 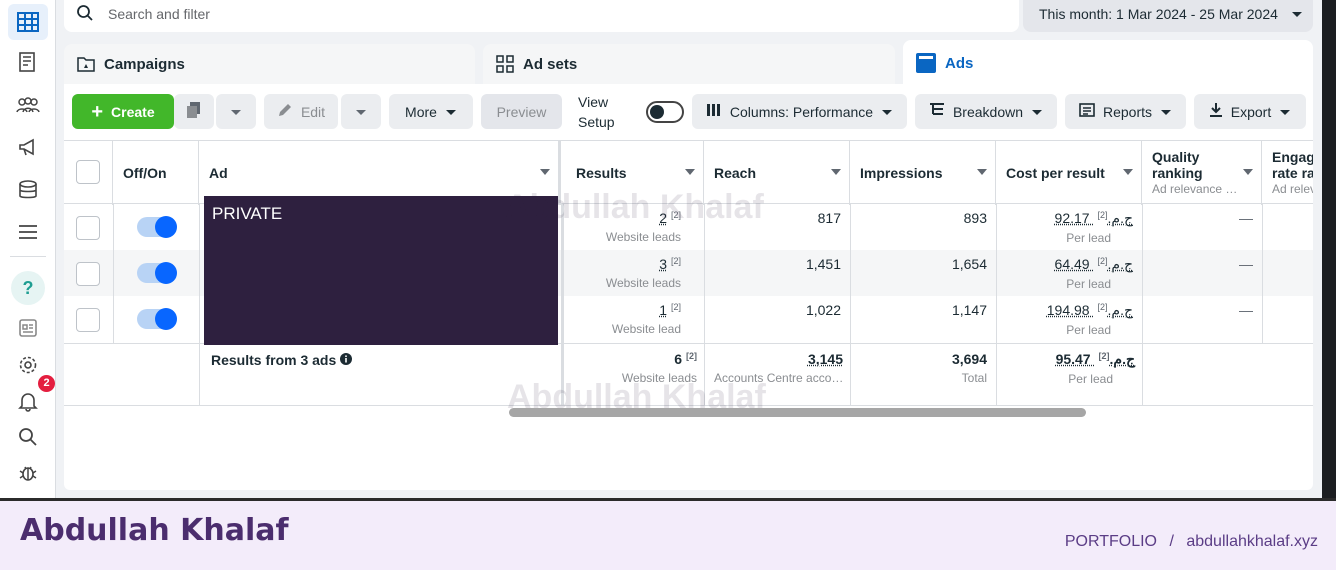 I want to click on totals-cost: 95.47 ج.م.‏, so click(x=1095, y=359).